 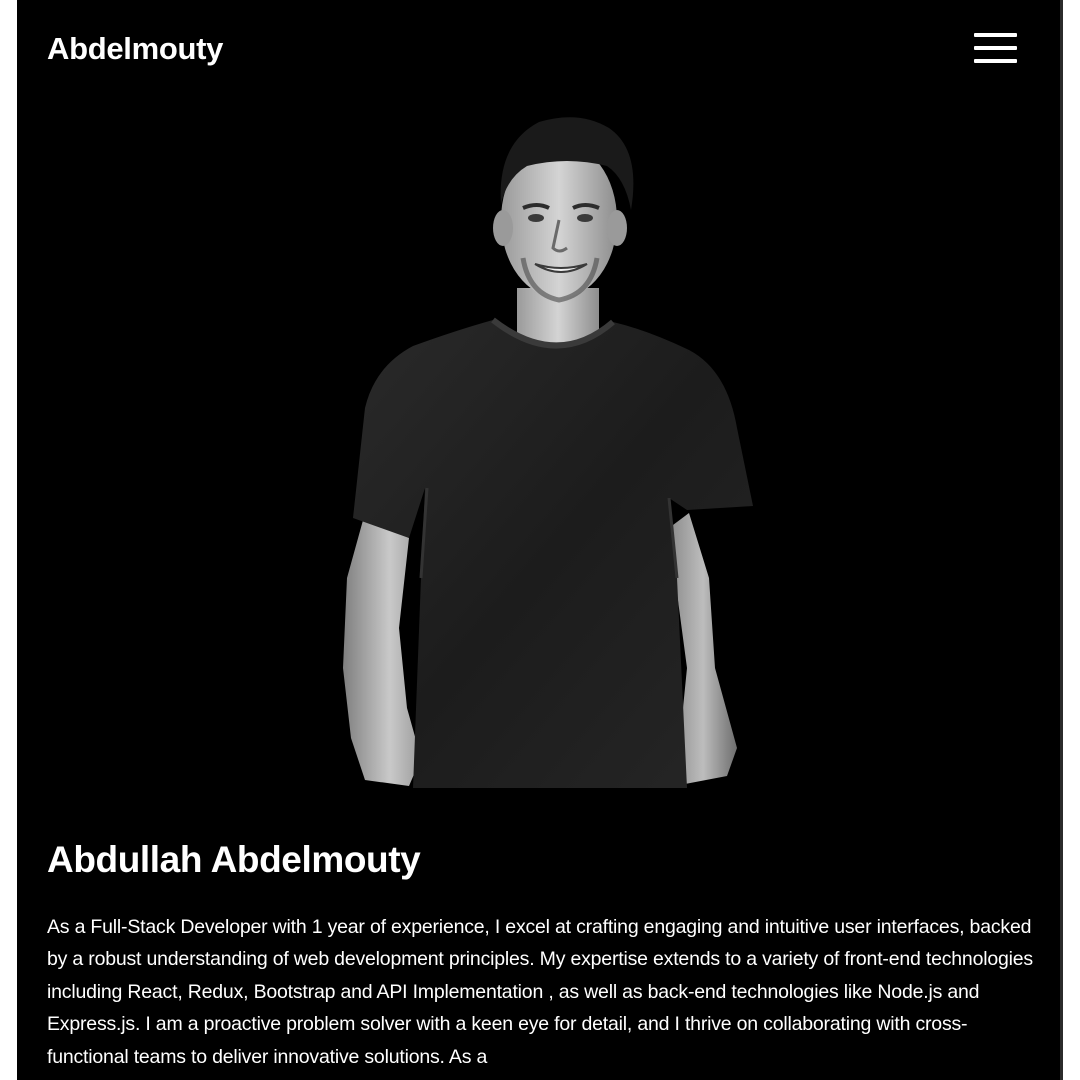 I want to click on hamburger-menu-icon, so click(x=996, y=48).